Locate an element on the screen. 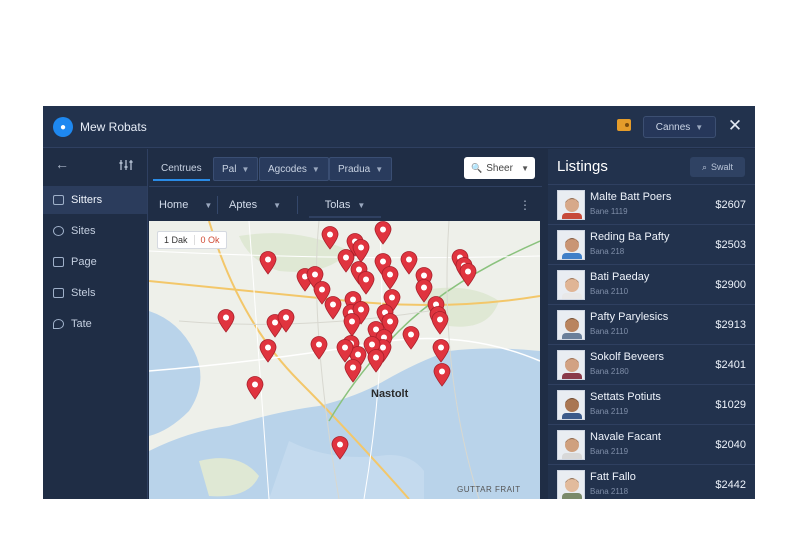  more-options-icon: ⋮ is located at coordinates (525, 205).